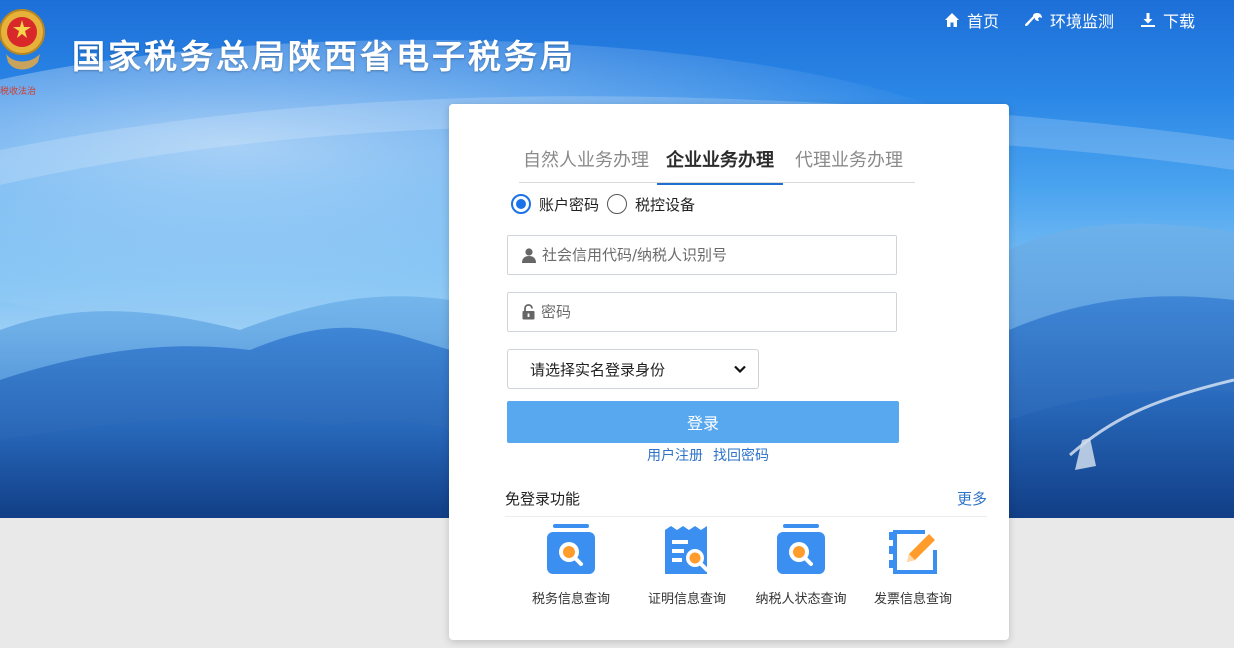 This screenshot has width=1234, height=648. Describe the element at coordinates (571, 549) in the screenshot. I see `tax-search-icon` at that location.